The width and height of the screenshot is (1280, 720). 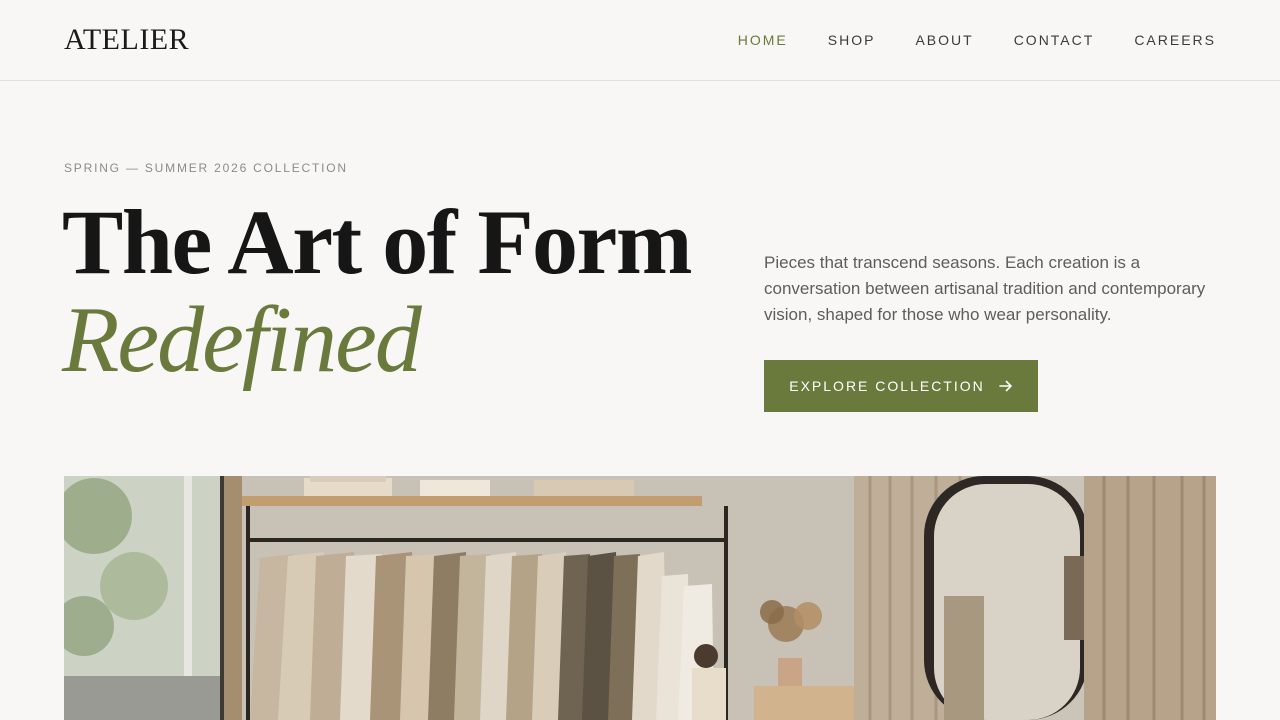 I want to click on explore-collection-button: EXPLORE COLLECTION, so click(x=901, y=386).